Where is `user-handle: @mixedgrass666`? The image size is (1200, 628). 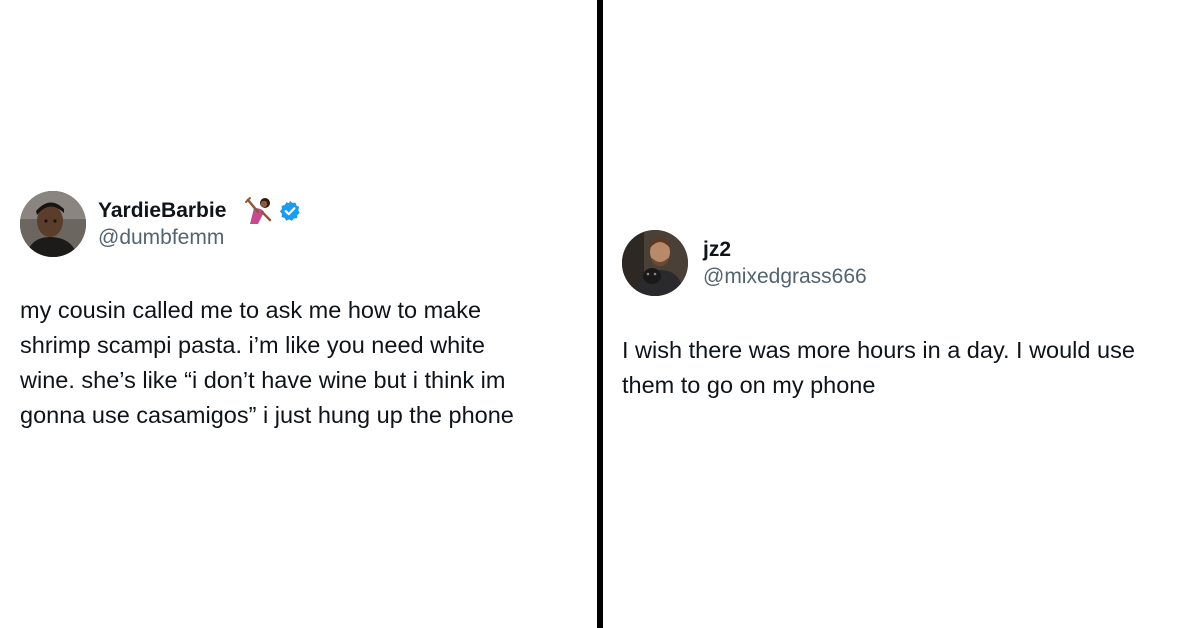 user-handle: @mixedgrass666 is located at coordinates (785, 277).